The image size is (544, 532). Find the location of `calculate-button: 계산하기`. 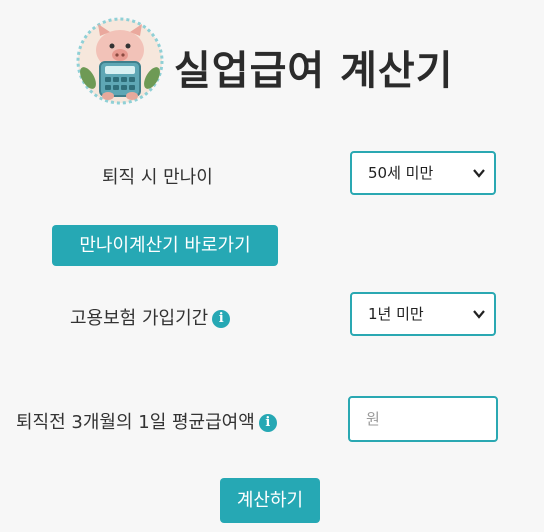

calculate-button: 계산하기 is located at coordinates (270, 500).